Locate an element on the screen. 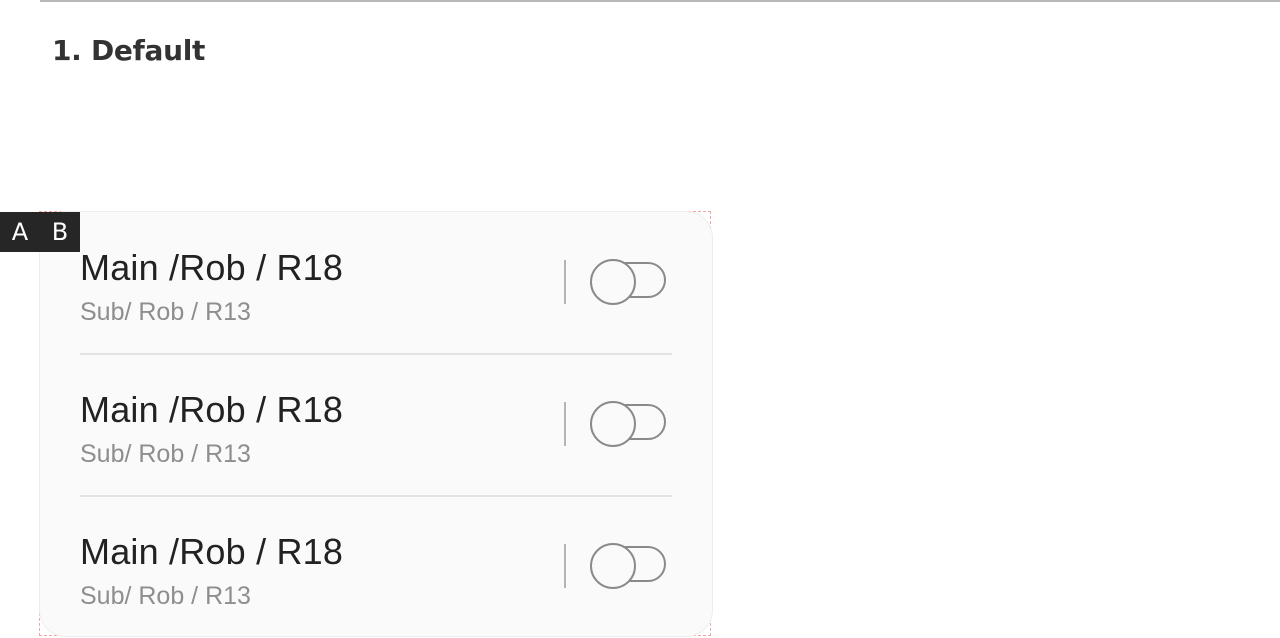 This screenshot has height=638, width=1280. ab-badge-a: A is located at coordinates (20, 232).